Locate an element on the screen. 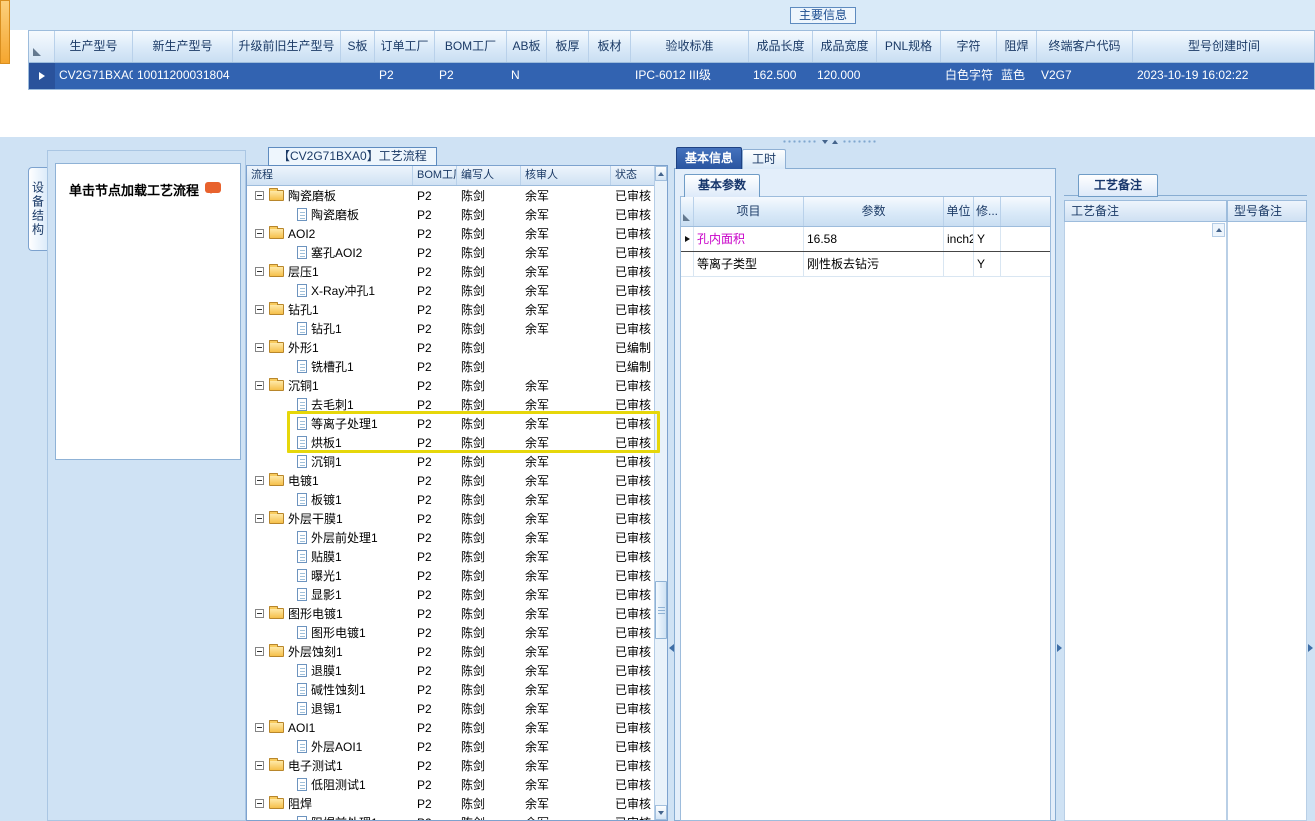 The width and height of the screenshot is (1315, 821). tab-equipment-structure: 设备结构 is located at coordinates (37, 209).